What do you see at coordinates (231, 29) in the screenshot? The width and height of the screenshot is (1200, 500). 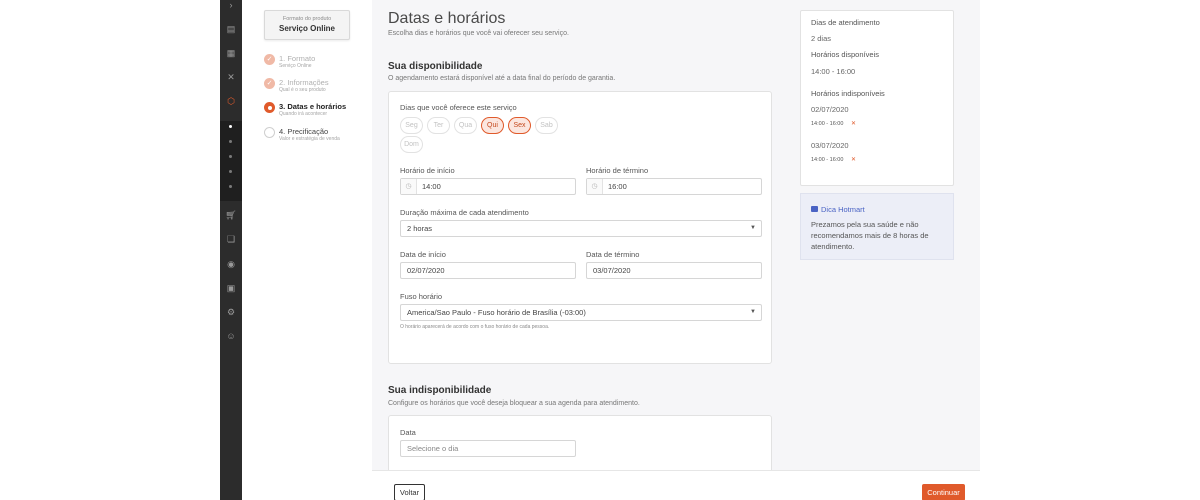 I see `dashboard-icon: ▤` at bounding box center [231, 29].